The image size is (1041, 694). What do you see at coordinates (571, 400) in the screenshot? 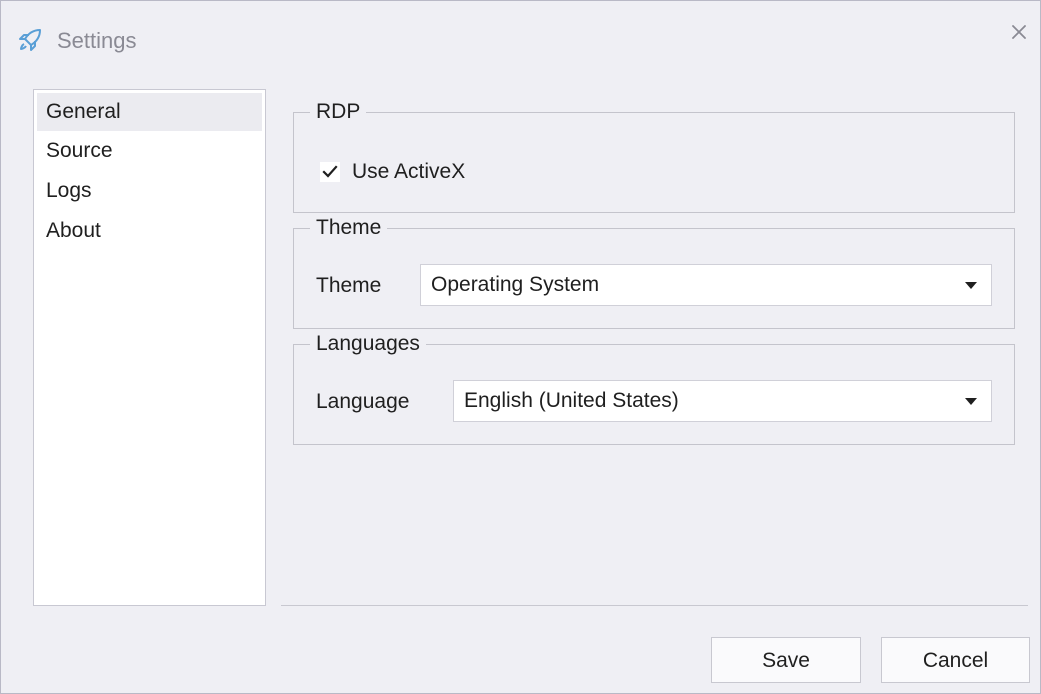
I see `language-select-value: English (United States)` at bounding box center [571, 400].